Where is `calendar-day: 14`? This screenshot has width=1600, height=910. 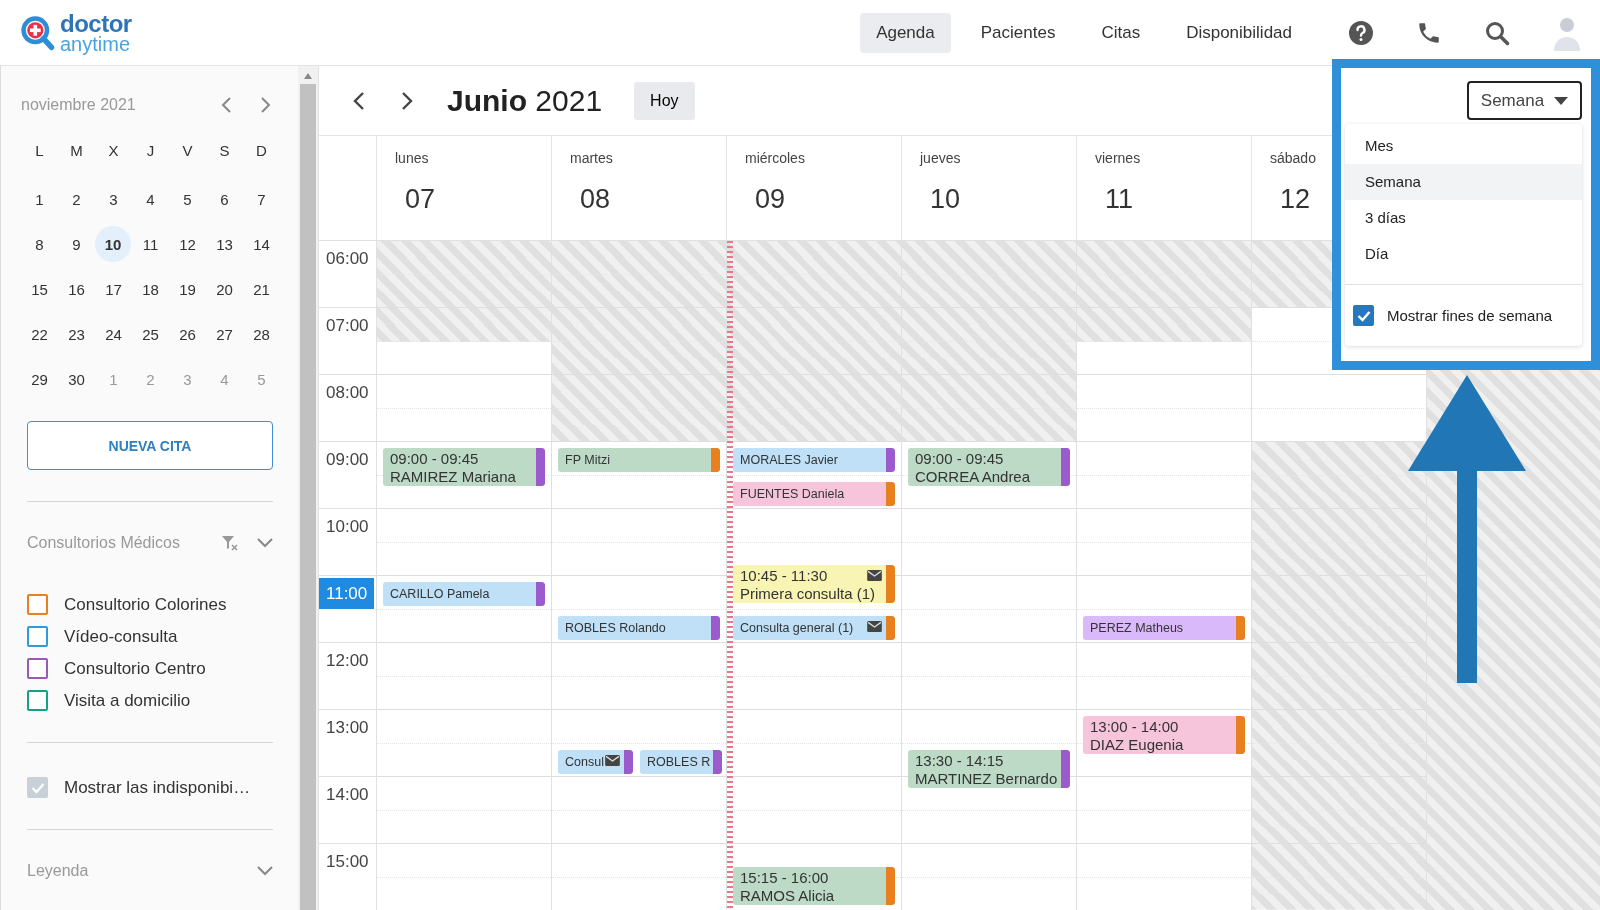 calendar-day: 14 is located at coordinates (261, 244).